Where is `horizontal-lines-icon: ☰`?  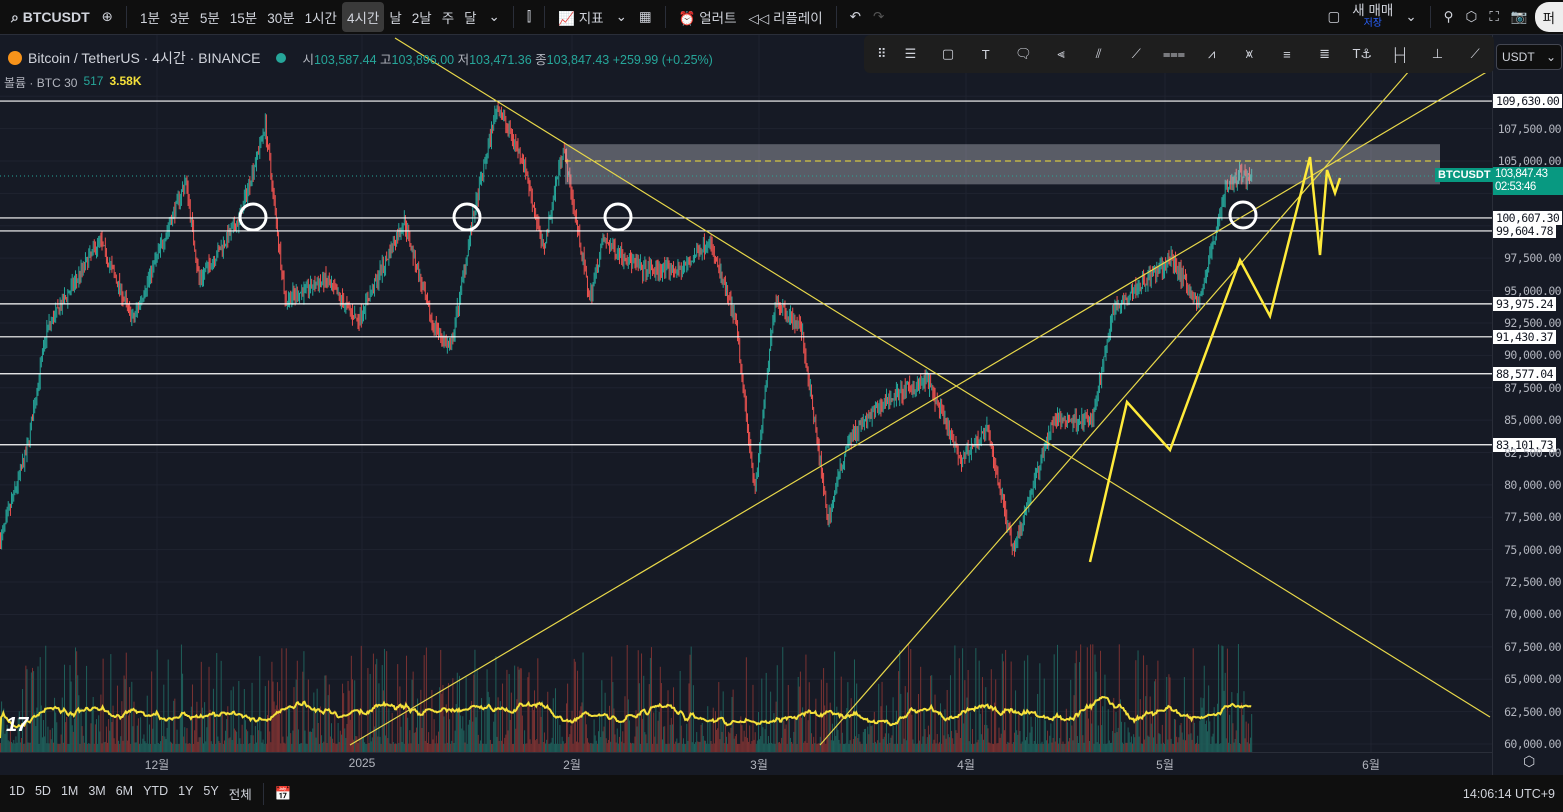 horizontal-lines-icon: ☰ is located at coordinates (911, 54).